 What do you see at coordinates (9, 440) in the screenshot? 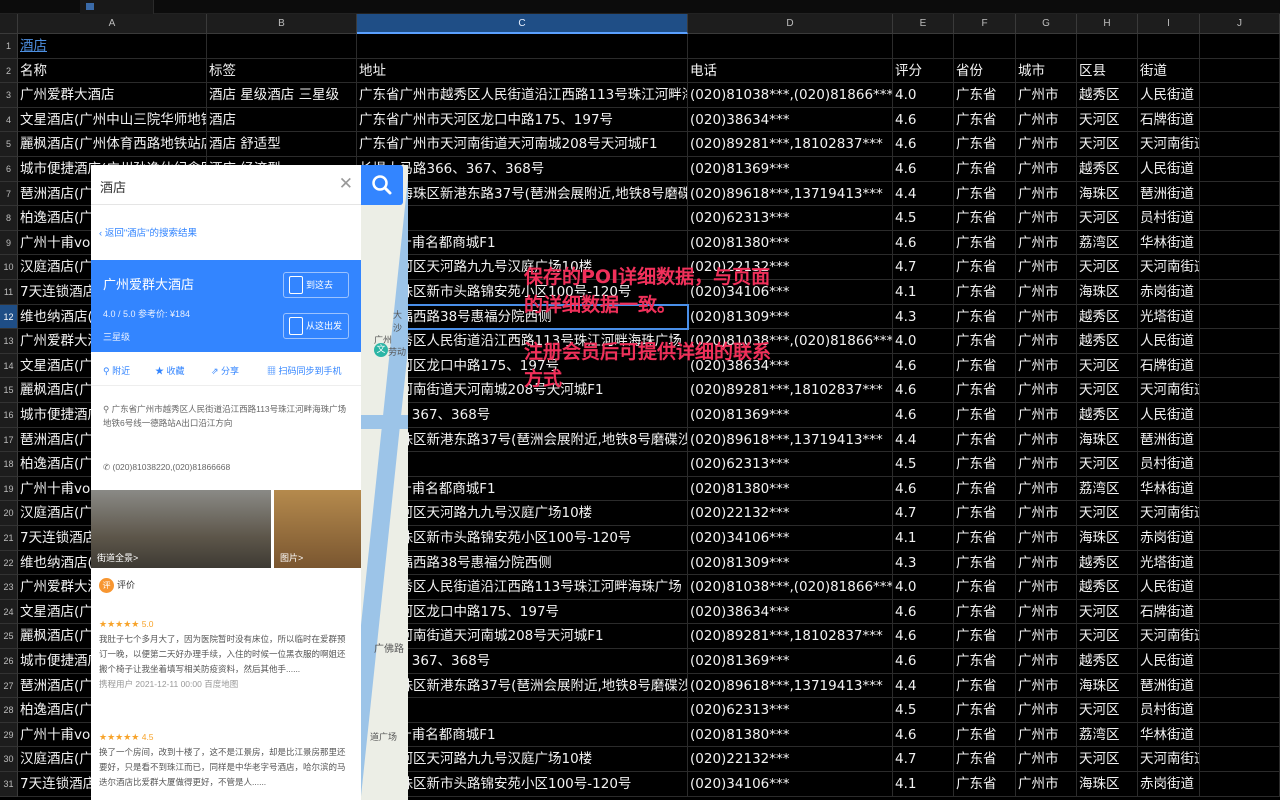
I see `row-header: 17` at bounding box center [9, 440].